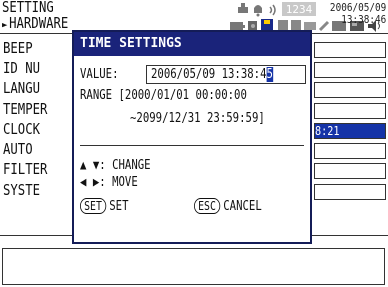  Describe the element at coordinates (35, 24) in the screenshot. I see `page-subtitle: ► HARDWARE` at that location.